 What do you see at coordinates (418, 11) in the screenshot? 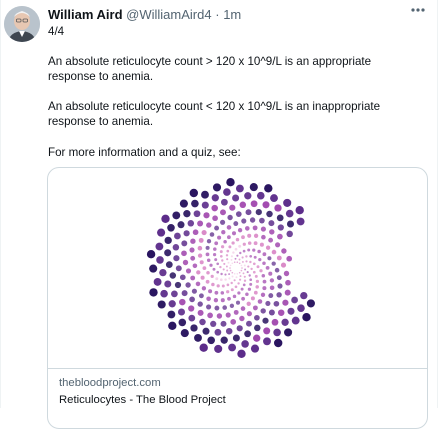
I see `more-horizontal-icon` at bounding box center [418, 11].